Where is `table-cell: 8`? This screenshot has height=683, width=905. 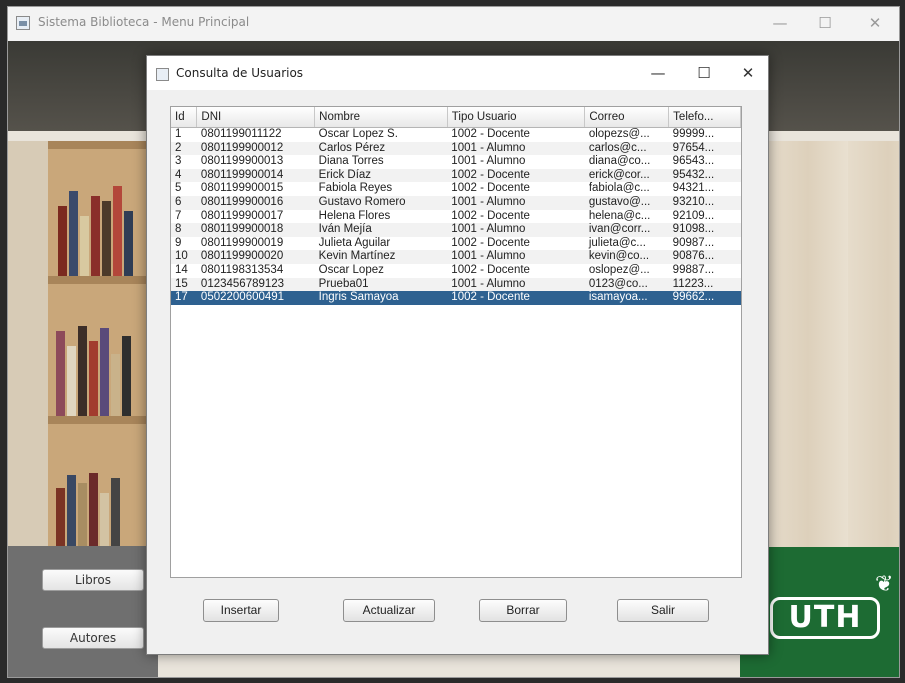
table-cell: 8 is located at coordinates (184, 230).